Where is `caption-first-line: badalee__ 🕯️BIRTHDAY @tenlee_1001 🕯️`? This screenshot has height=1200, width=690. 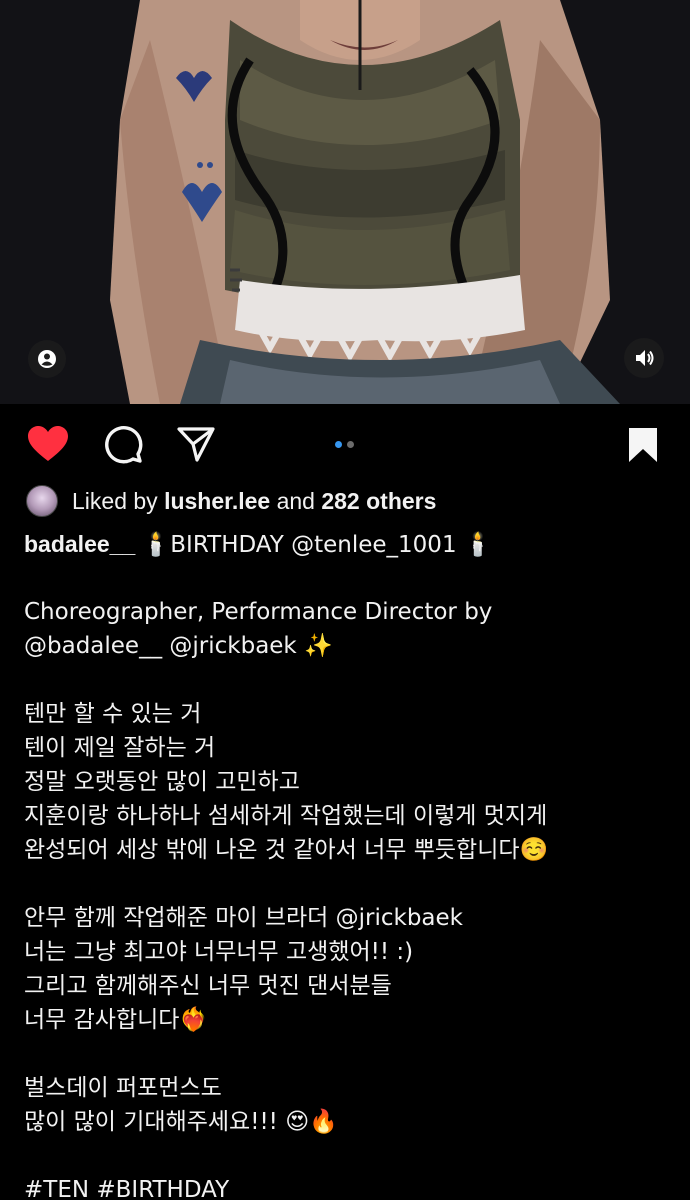
caption-first-line: badalee__ 🕯️BIRTHDAY @tenlee_1001 🕯️ is located at coordinates (349, 544).